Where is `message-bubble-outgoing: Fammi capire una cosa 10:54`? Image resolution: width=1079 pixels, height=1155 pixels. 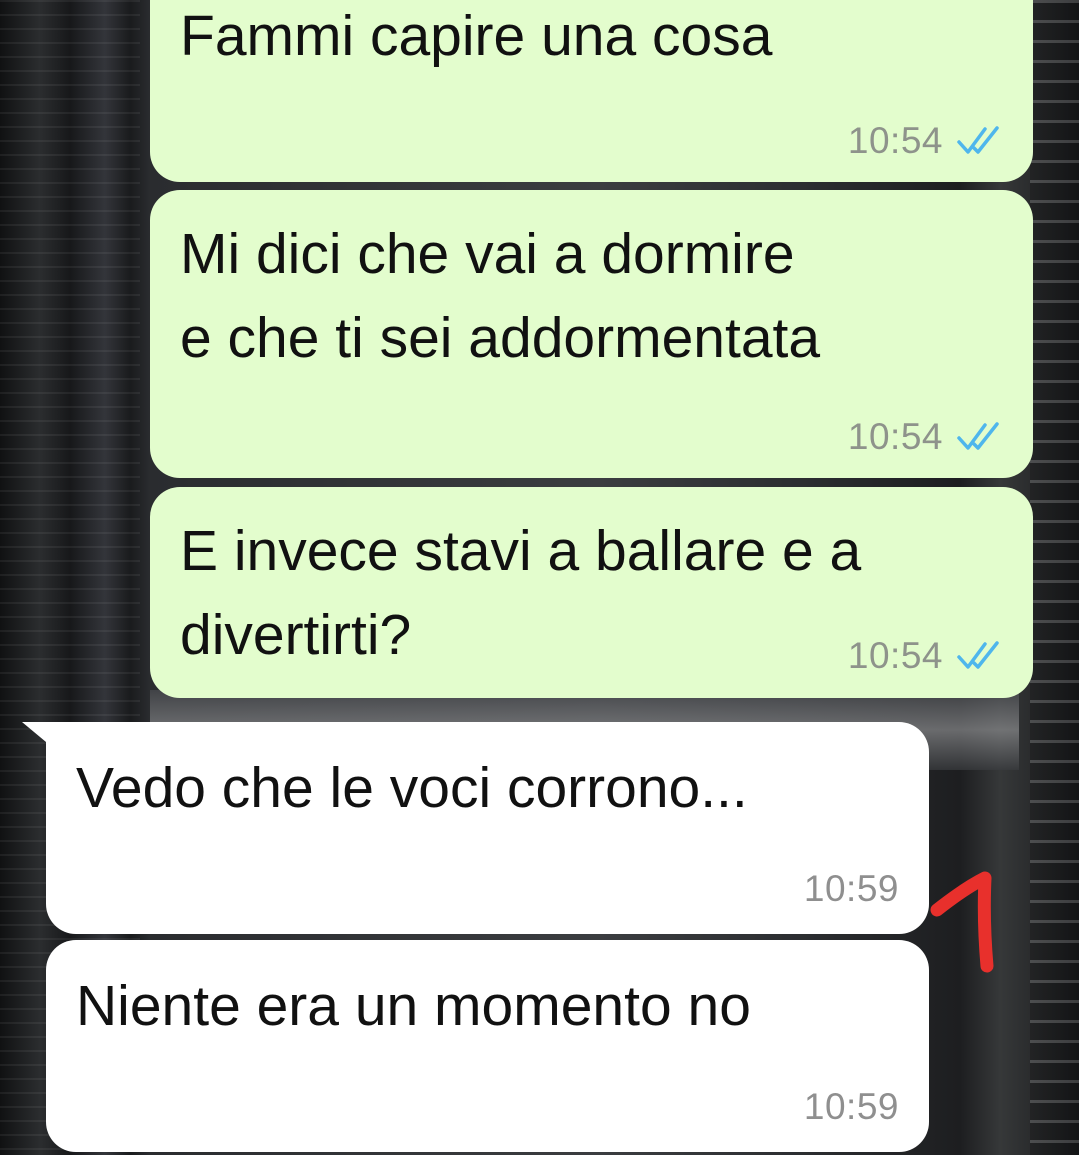 message-bubble-outgoing: Fammi capire una cosa 10:54 is located at coordinates (591, 91).